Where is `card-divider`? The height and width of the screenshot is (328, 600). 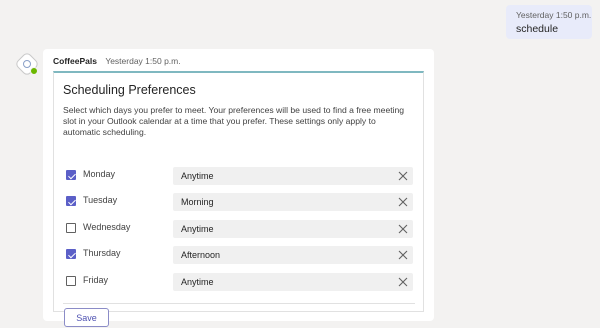 card-divider is located at coordinates (239, 303).